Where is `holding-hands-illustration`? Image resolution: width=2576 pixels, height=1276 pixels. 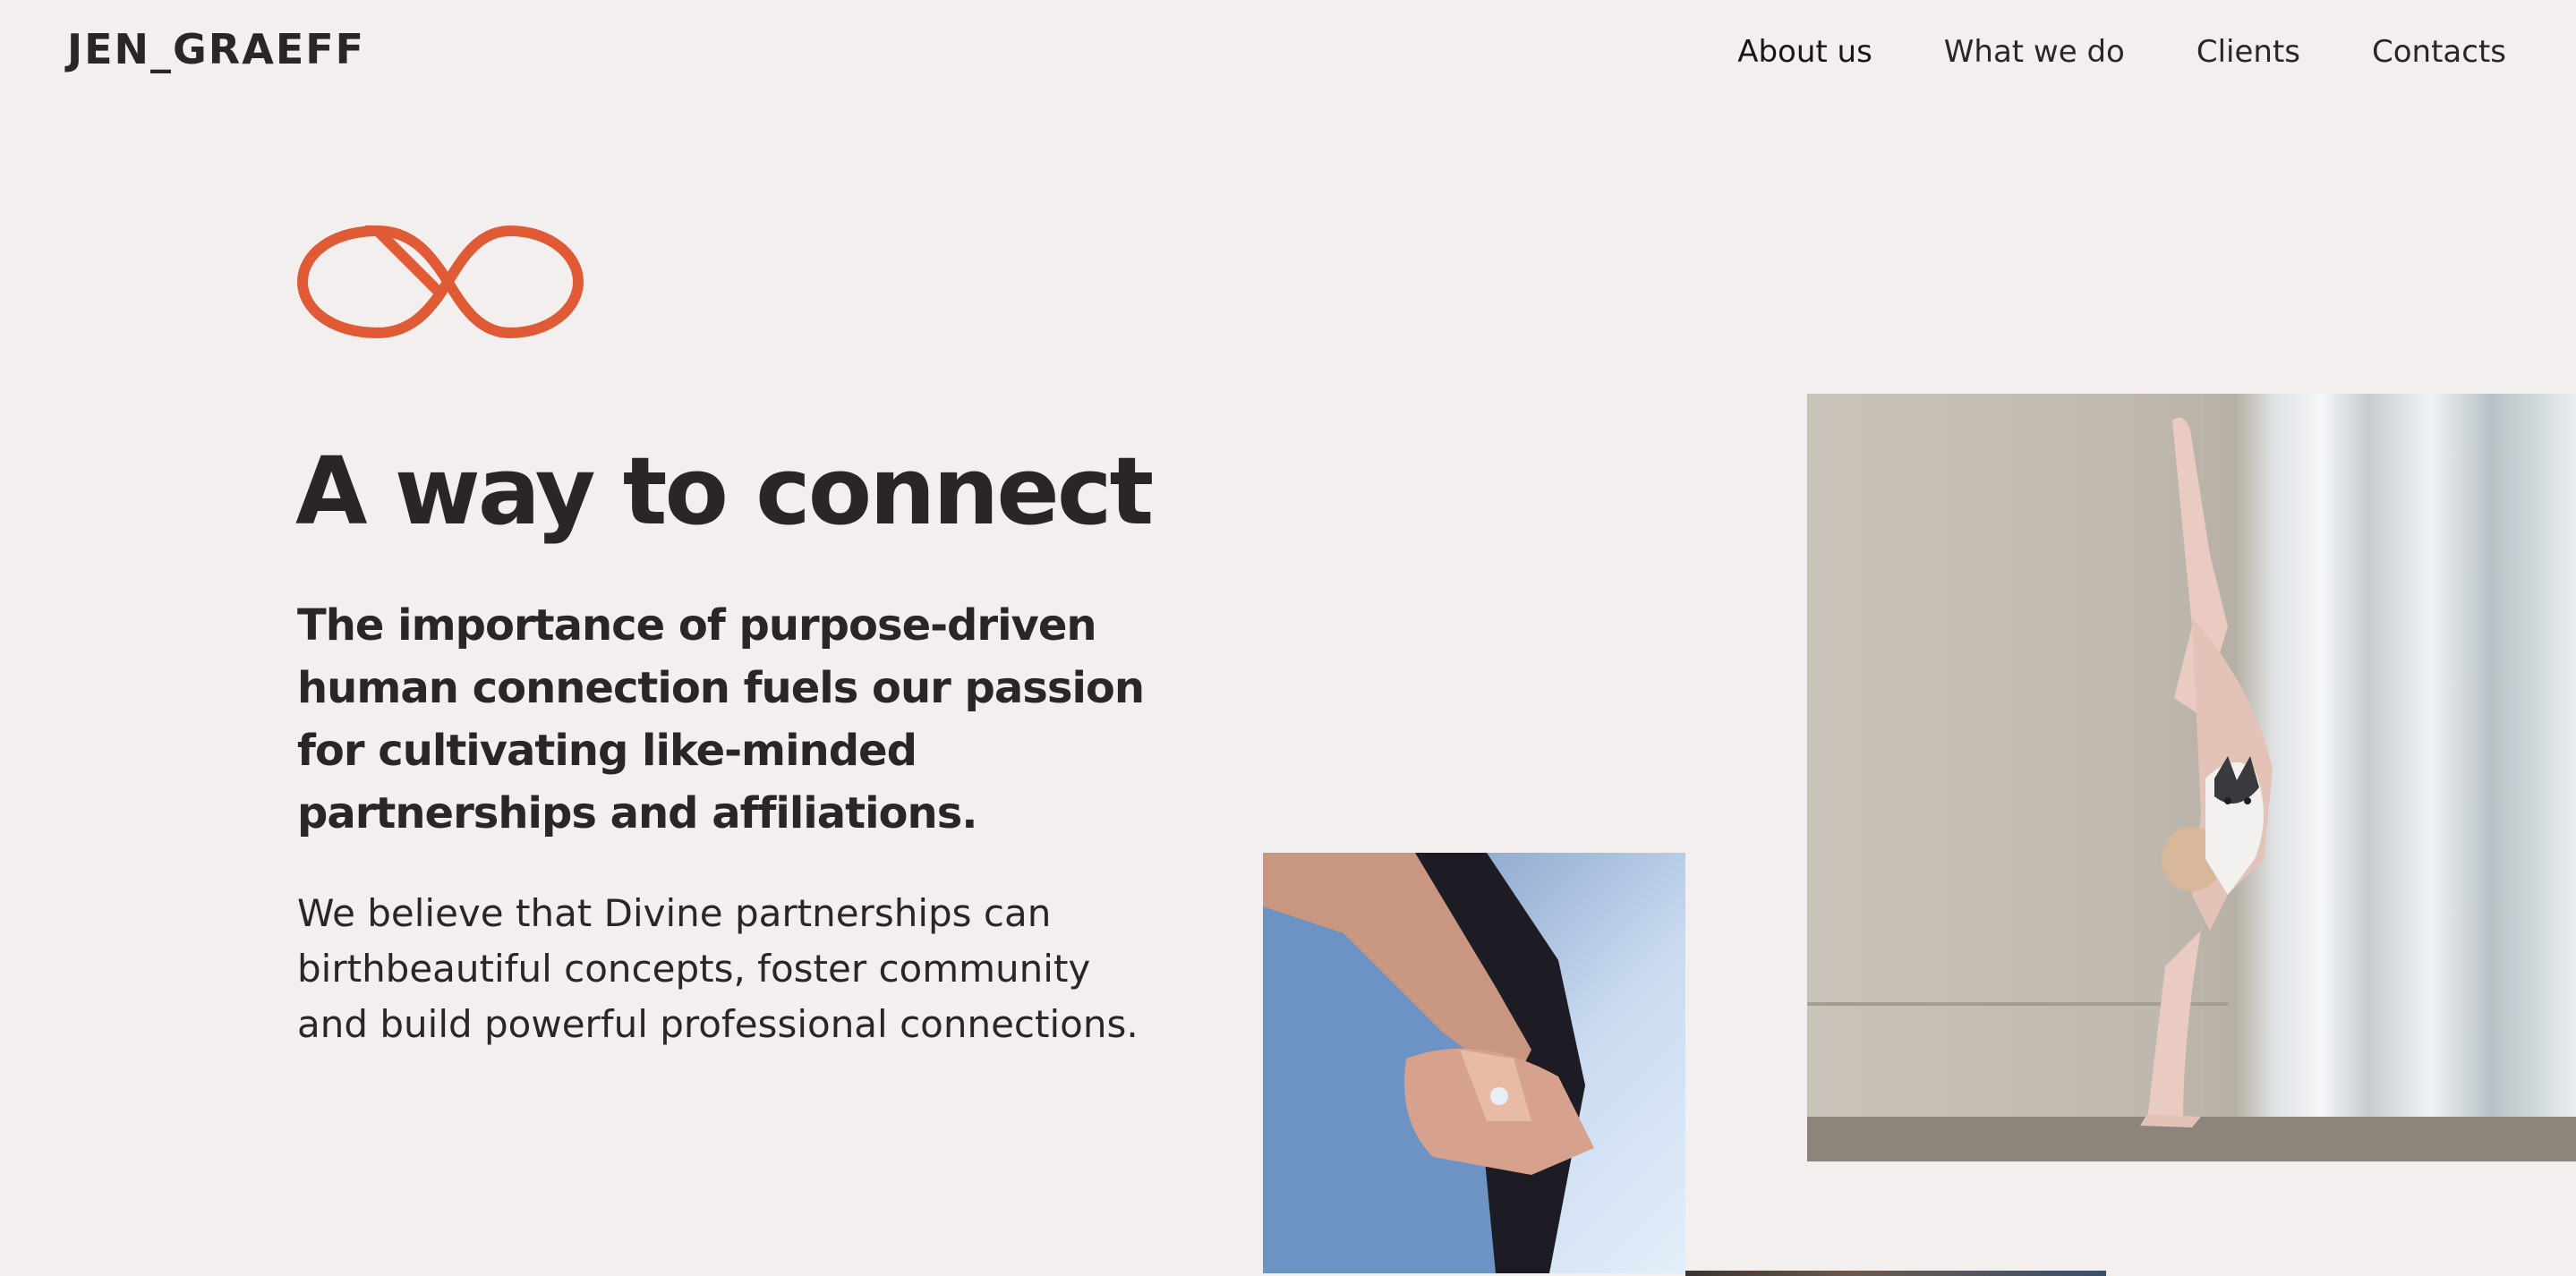
holding-hands-illustration is located at coordinates (1428, 1063).